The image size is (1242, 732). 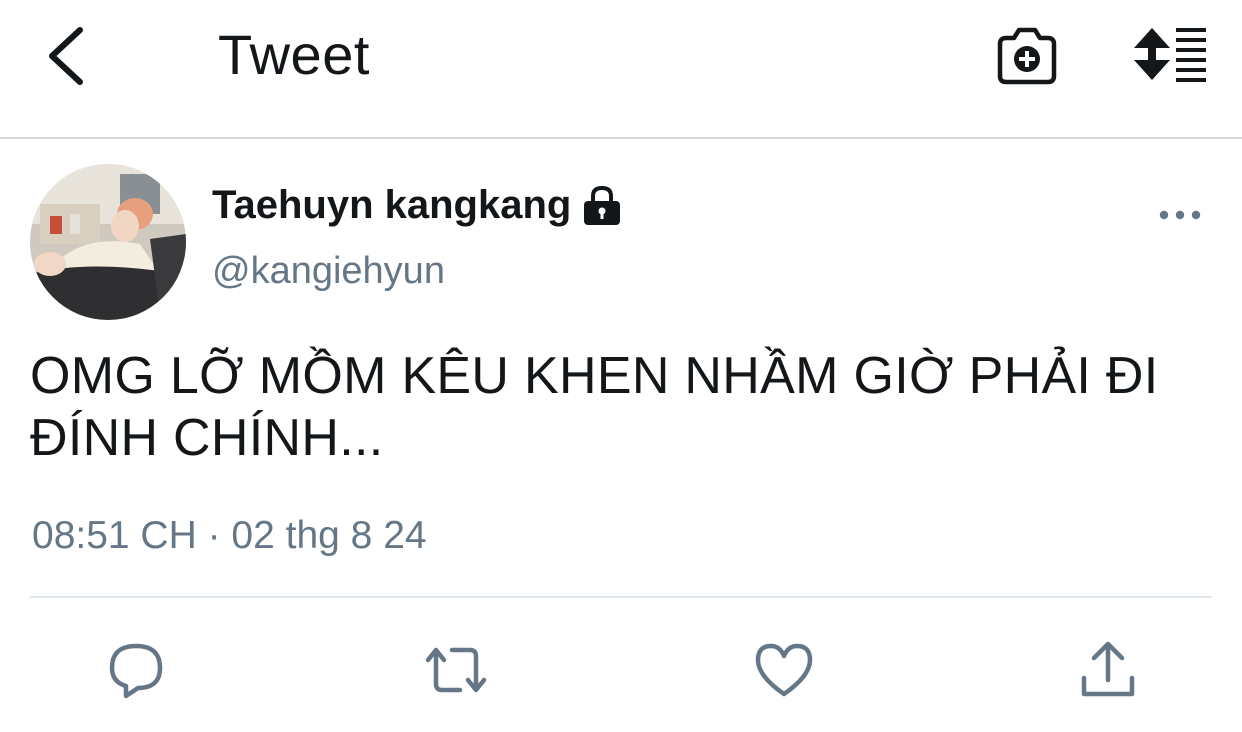 I want to click on more-options-button, so click(x=1180, y=215).